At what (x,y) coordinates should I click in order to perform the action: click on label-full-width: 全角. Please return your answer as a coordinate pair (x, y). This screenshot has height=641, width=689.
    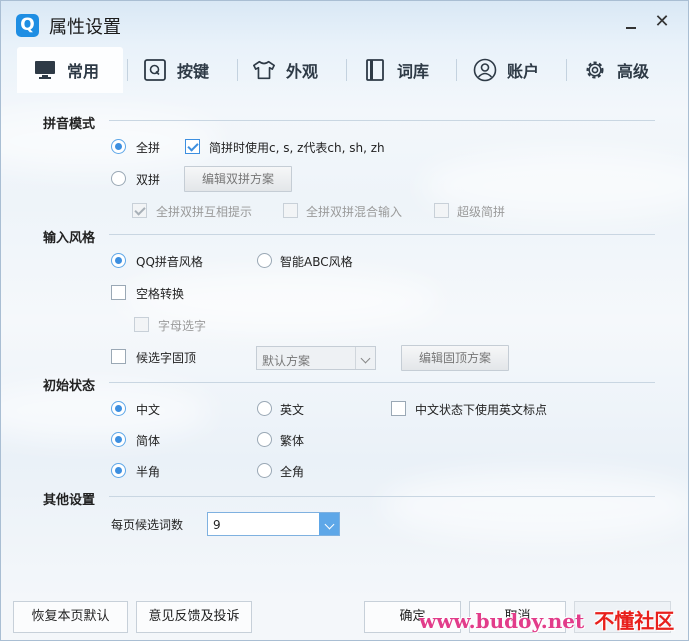
    Looking at the image, I should click on (292, 472).